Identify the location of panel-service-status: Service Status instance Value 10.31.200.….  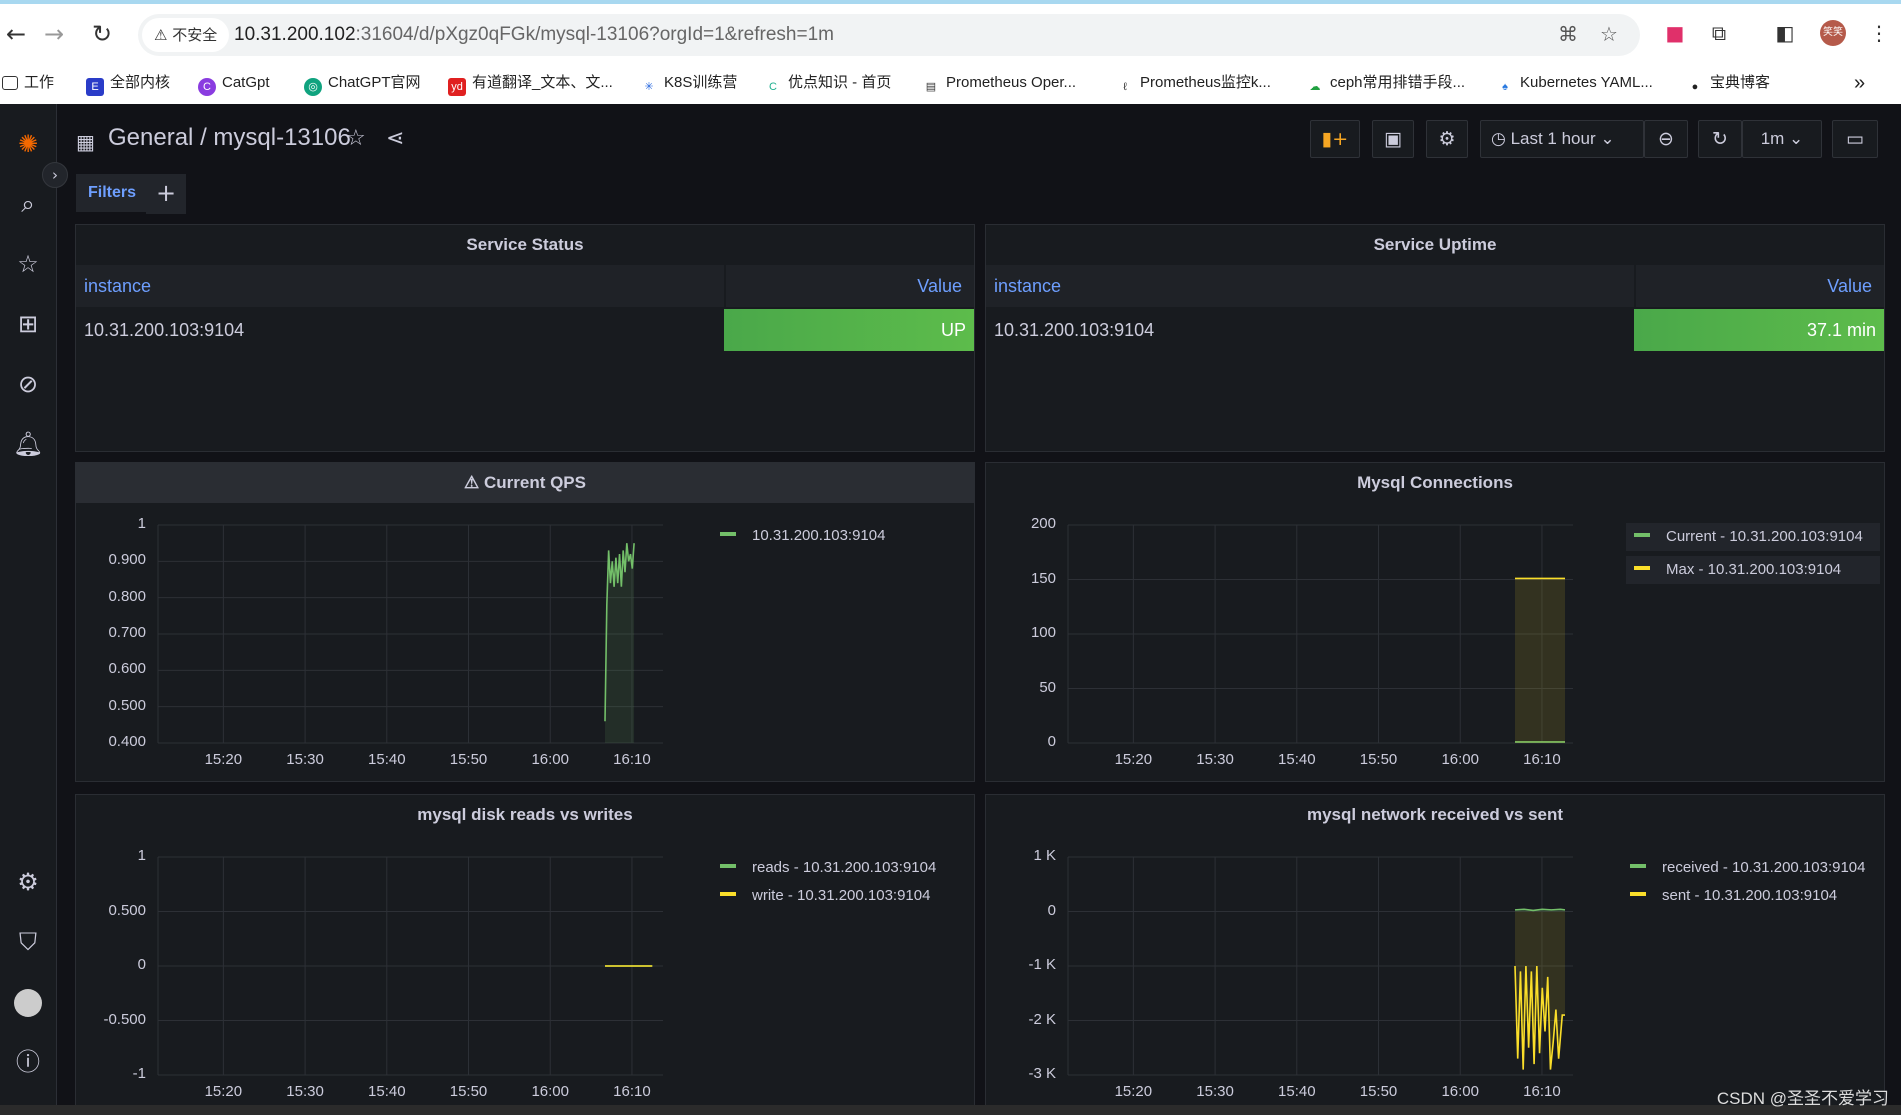
(525, 338).